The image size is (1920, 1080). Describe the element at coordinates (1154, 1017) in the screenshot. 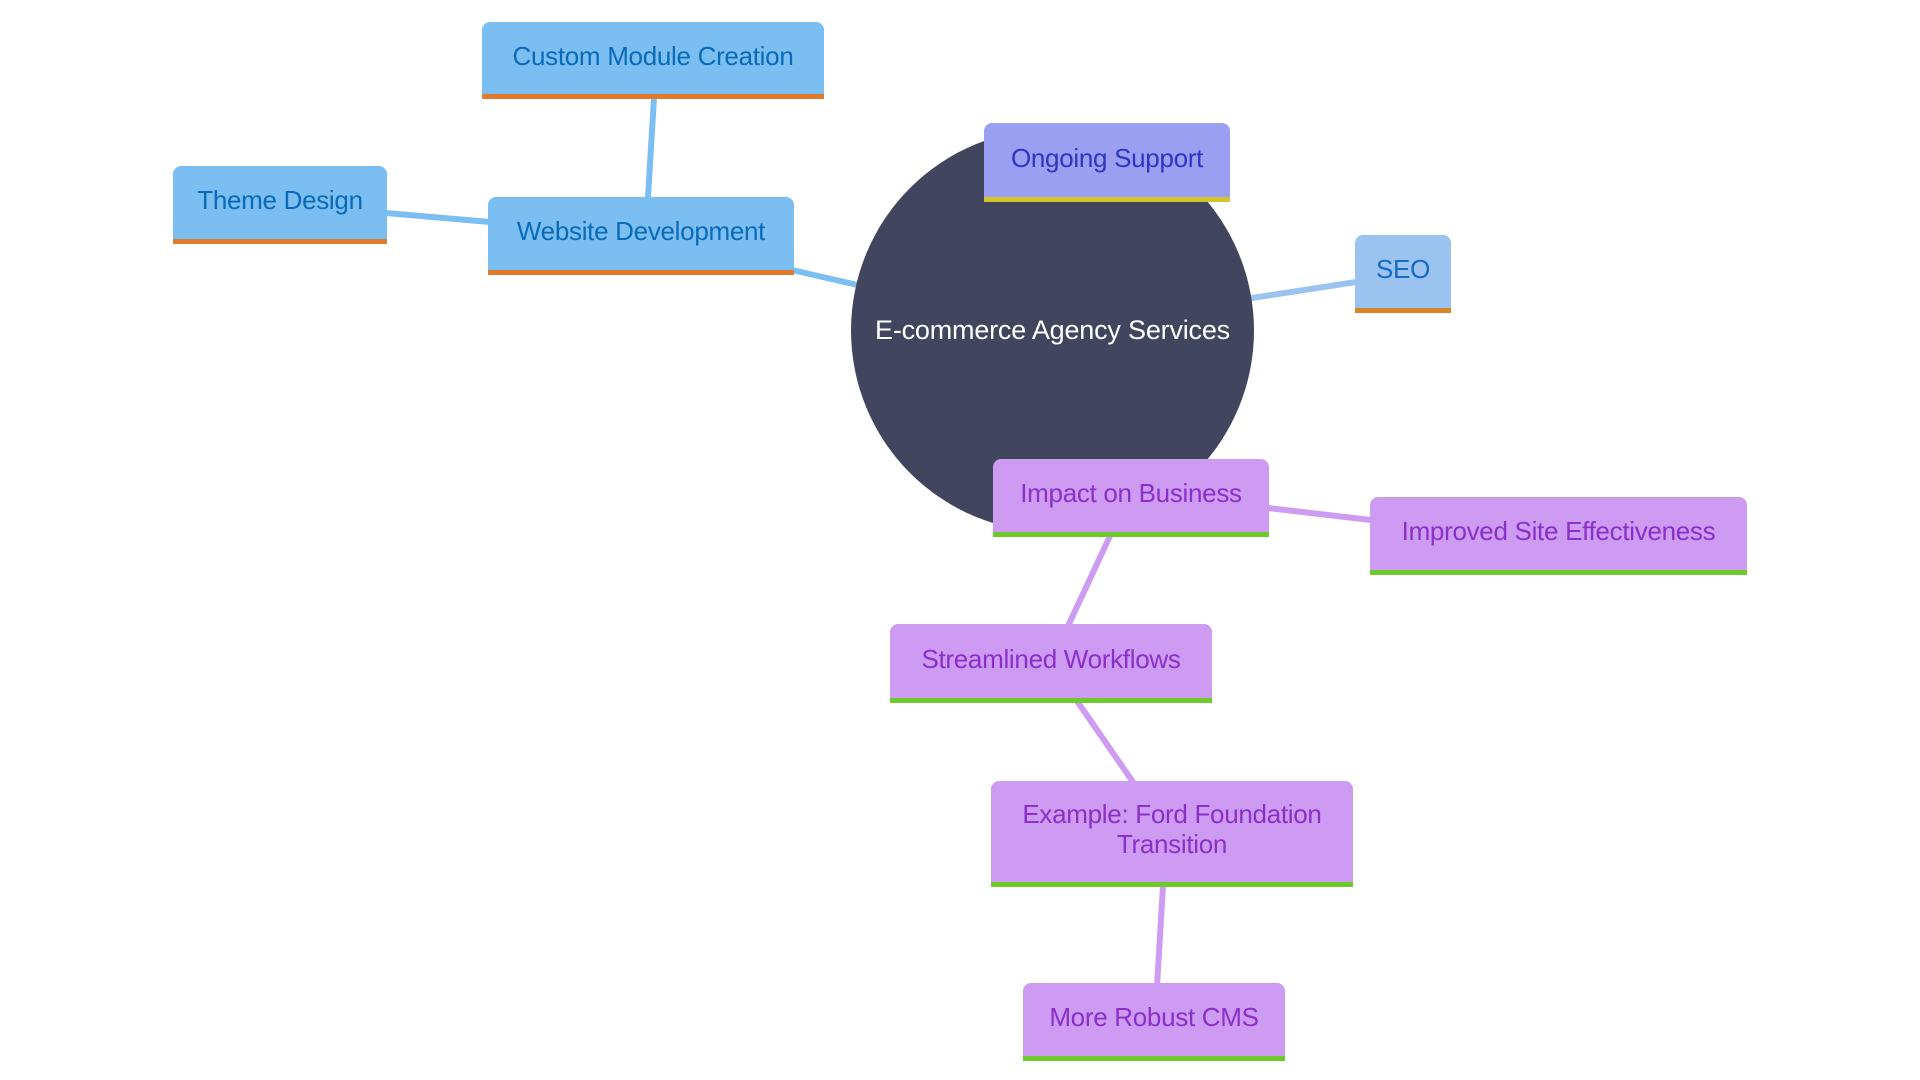

I see `node-label: More Robust CMS` at that location.